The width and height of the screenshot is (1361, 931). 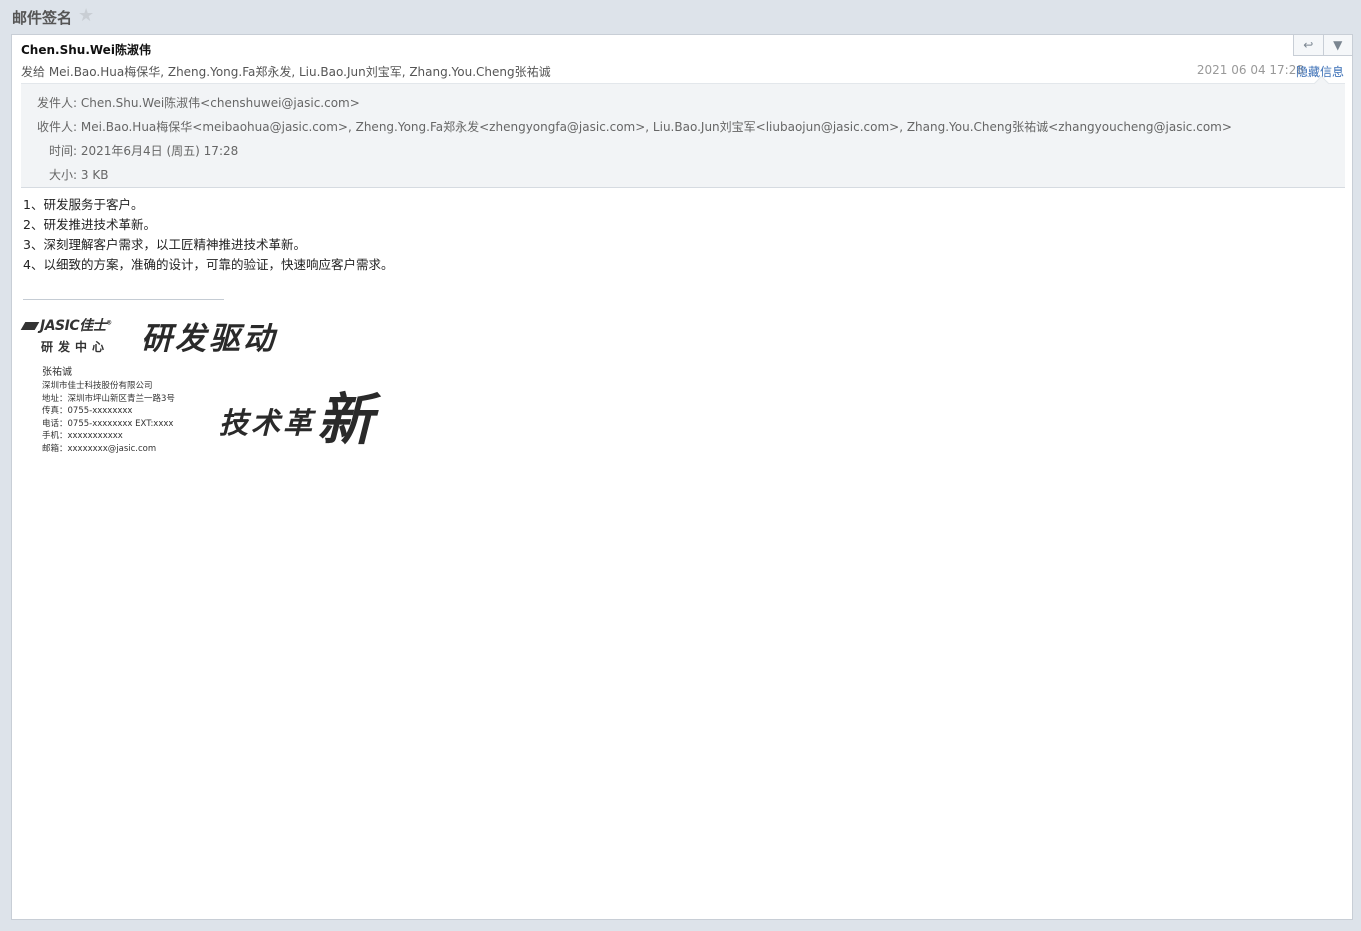 I want to click on contact-company: 深圳市佳士科技股份有限公司, so click(x=97, y=386).